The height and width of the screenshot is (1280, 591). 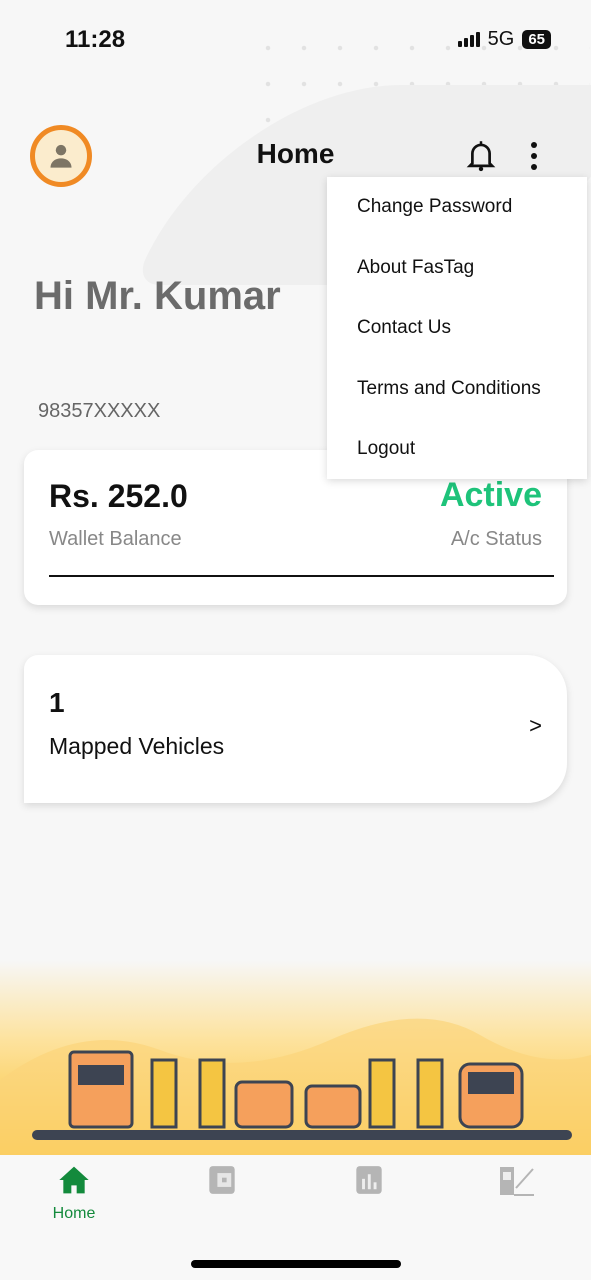 I want to click on divider, so click(x=301, y=576).